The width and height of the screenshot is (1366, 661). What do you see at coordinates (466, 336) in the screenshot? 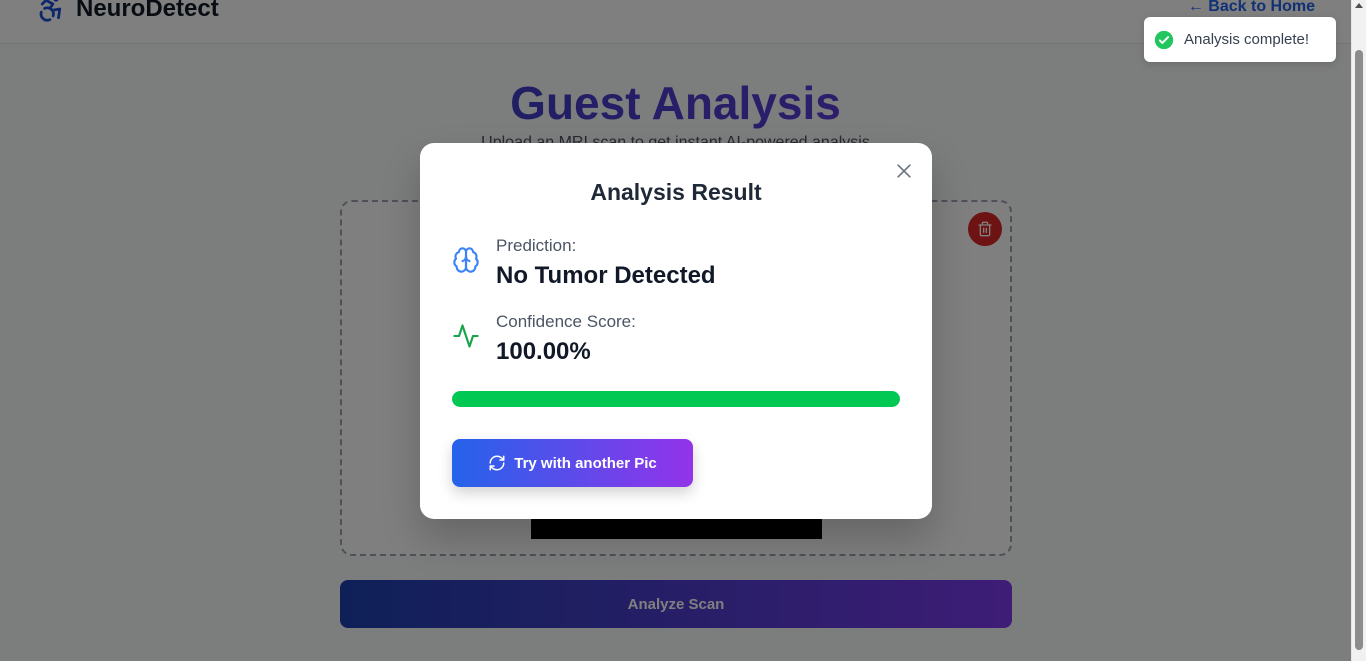
I see `activity-icon` at bounding box center [466, 336].